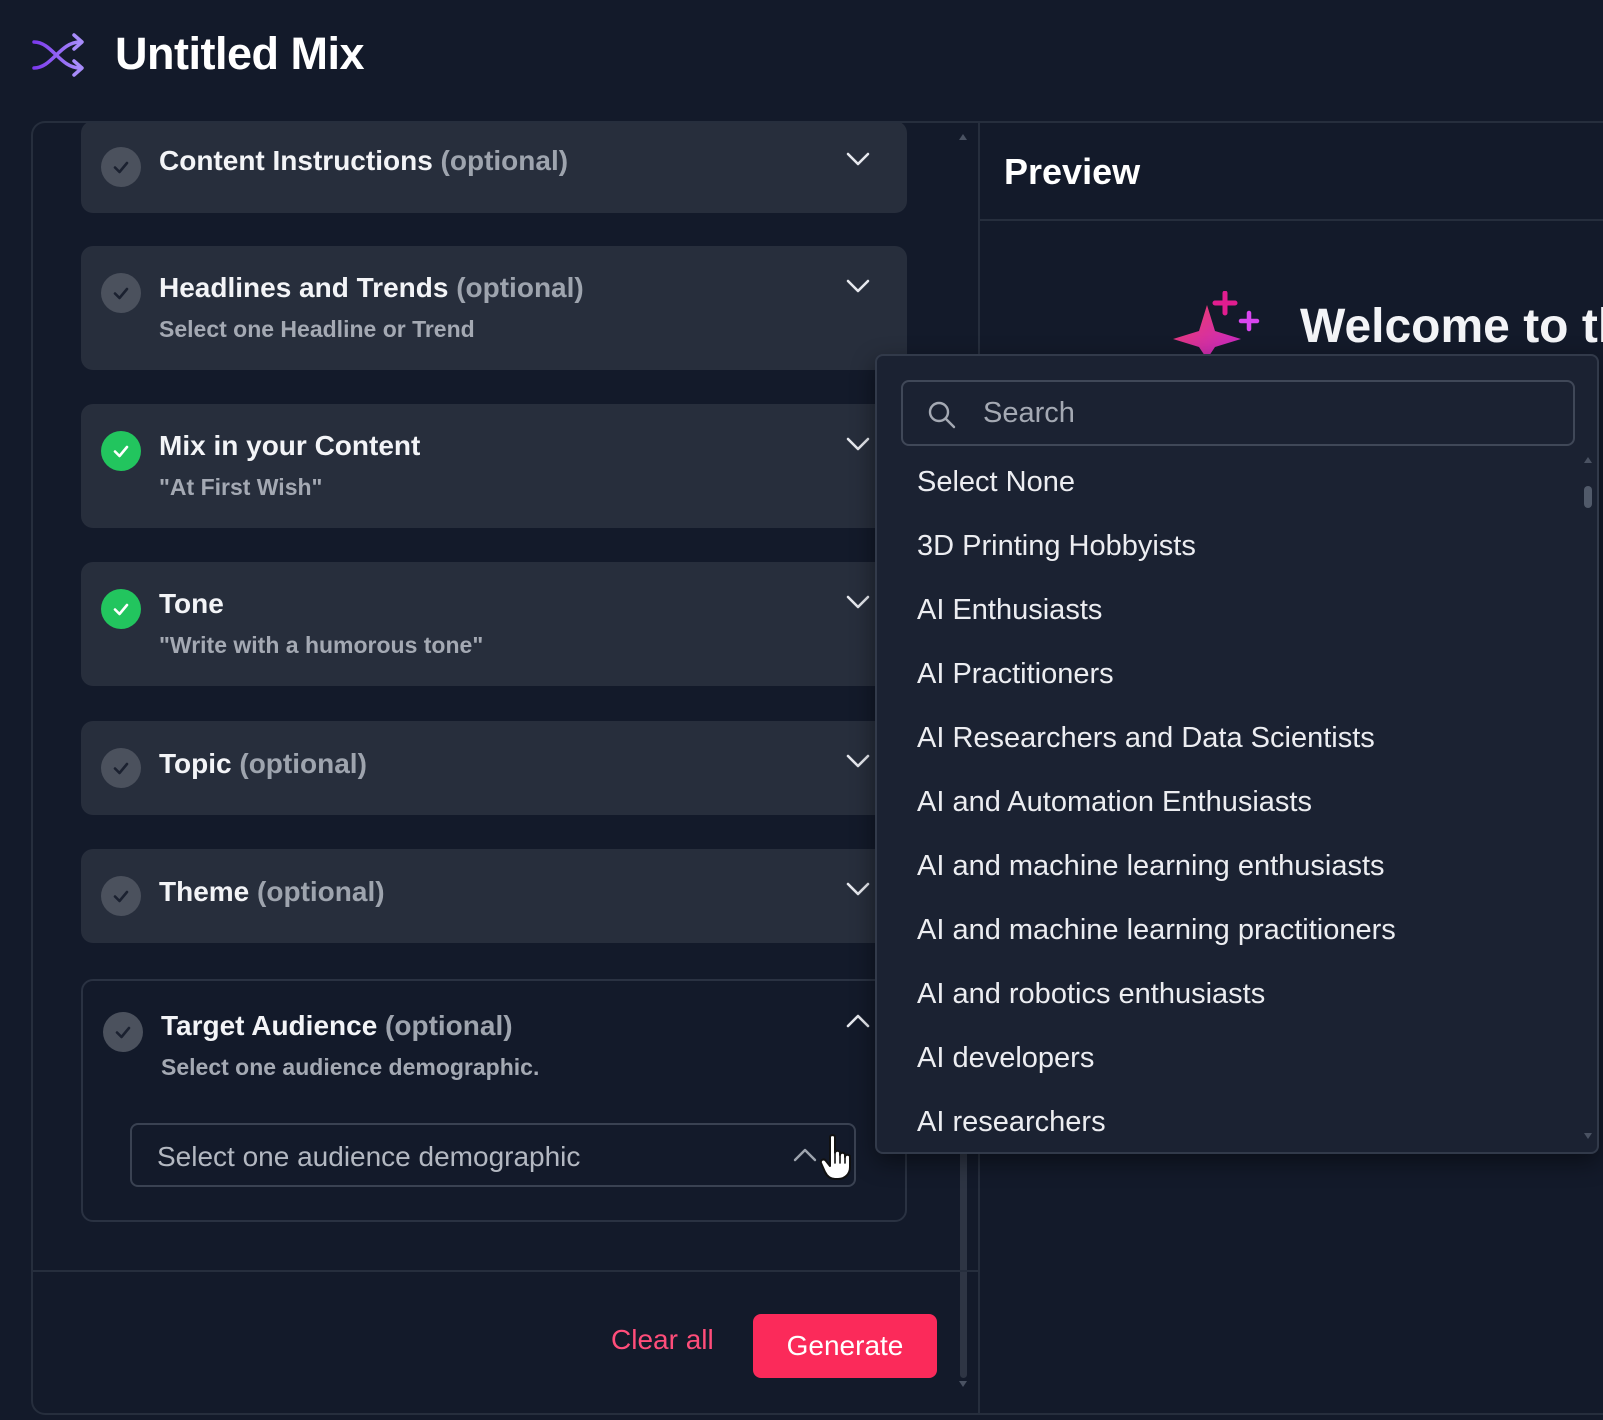 This screenshot has width=1603, height=1420. Describe the element at coordinates (801, 60) in the screenshot. I see `app-header: Untitled Mix` at that location.